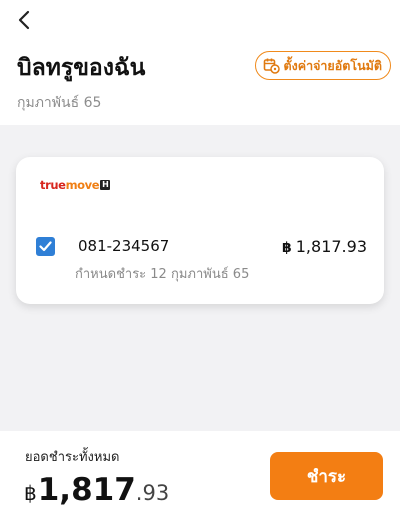  I want to click on checkmark-icon, so click(45, 246).